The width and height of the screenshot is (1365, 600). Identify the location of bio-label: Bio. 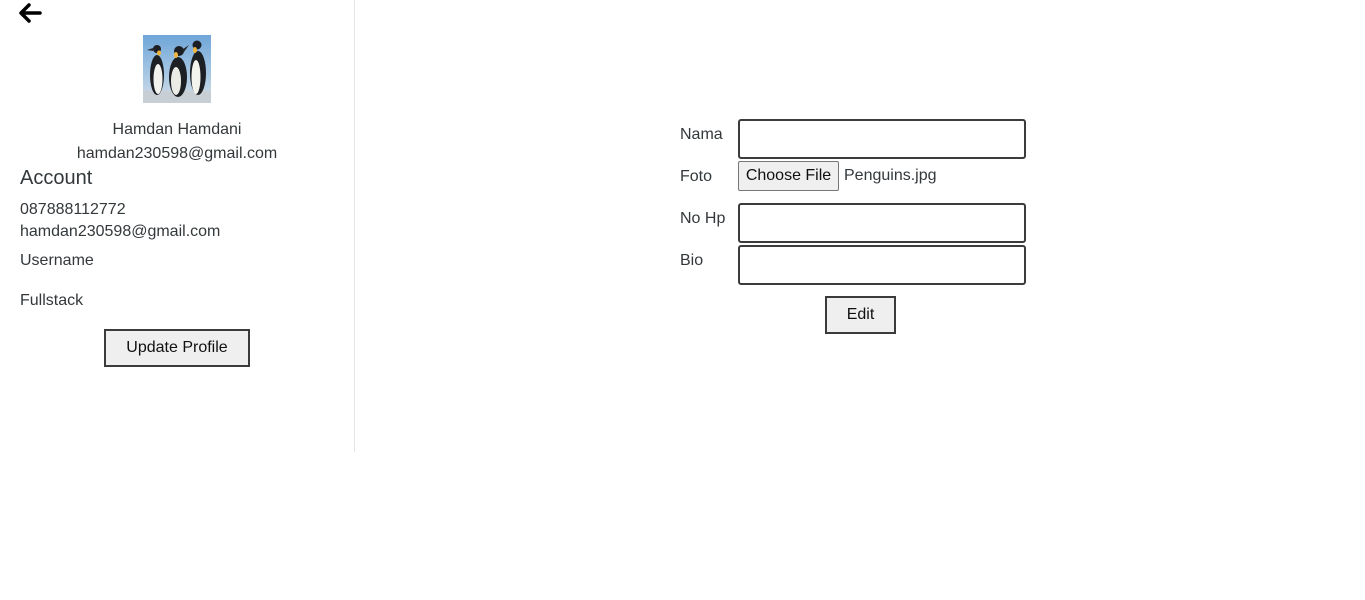
(692, 260).